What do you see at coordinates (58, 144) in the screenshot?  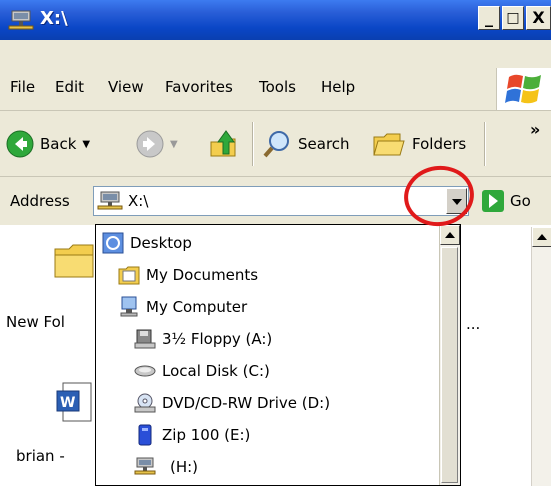 I see `back-label: Back` at bounding box center [58, 144].